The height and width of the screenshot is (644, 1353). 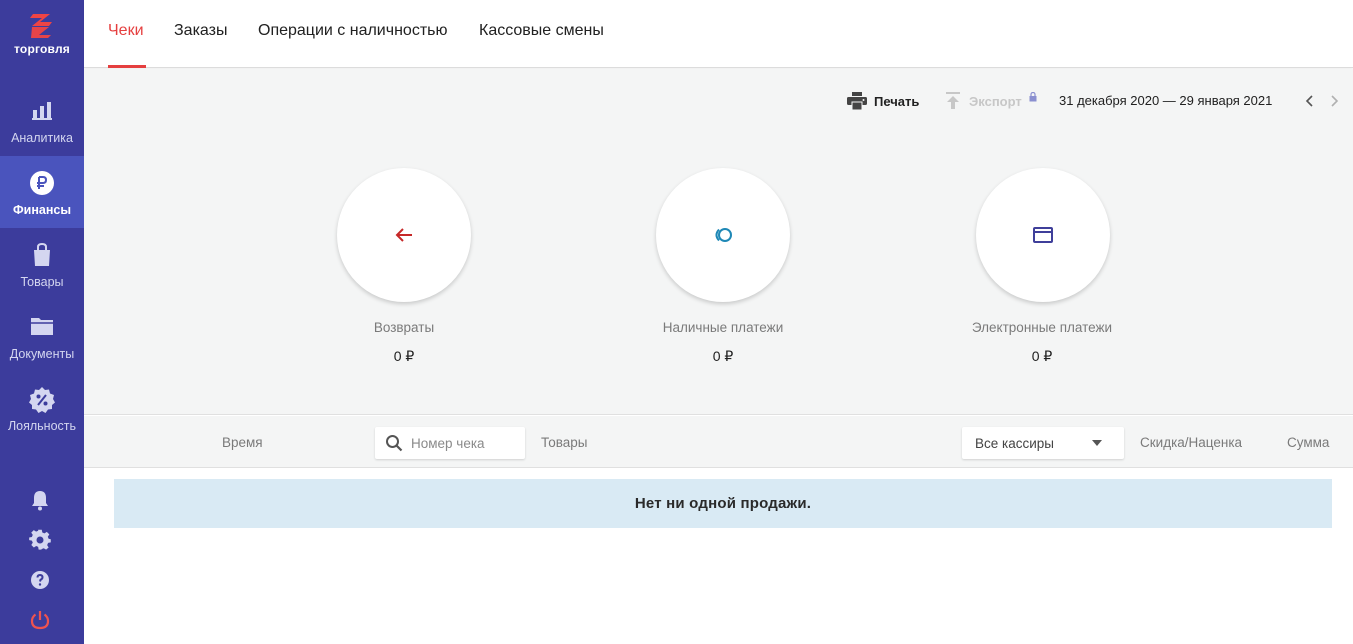 I want to click on active-tab-indicator, so click(x=127, y=66).